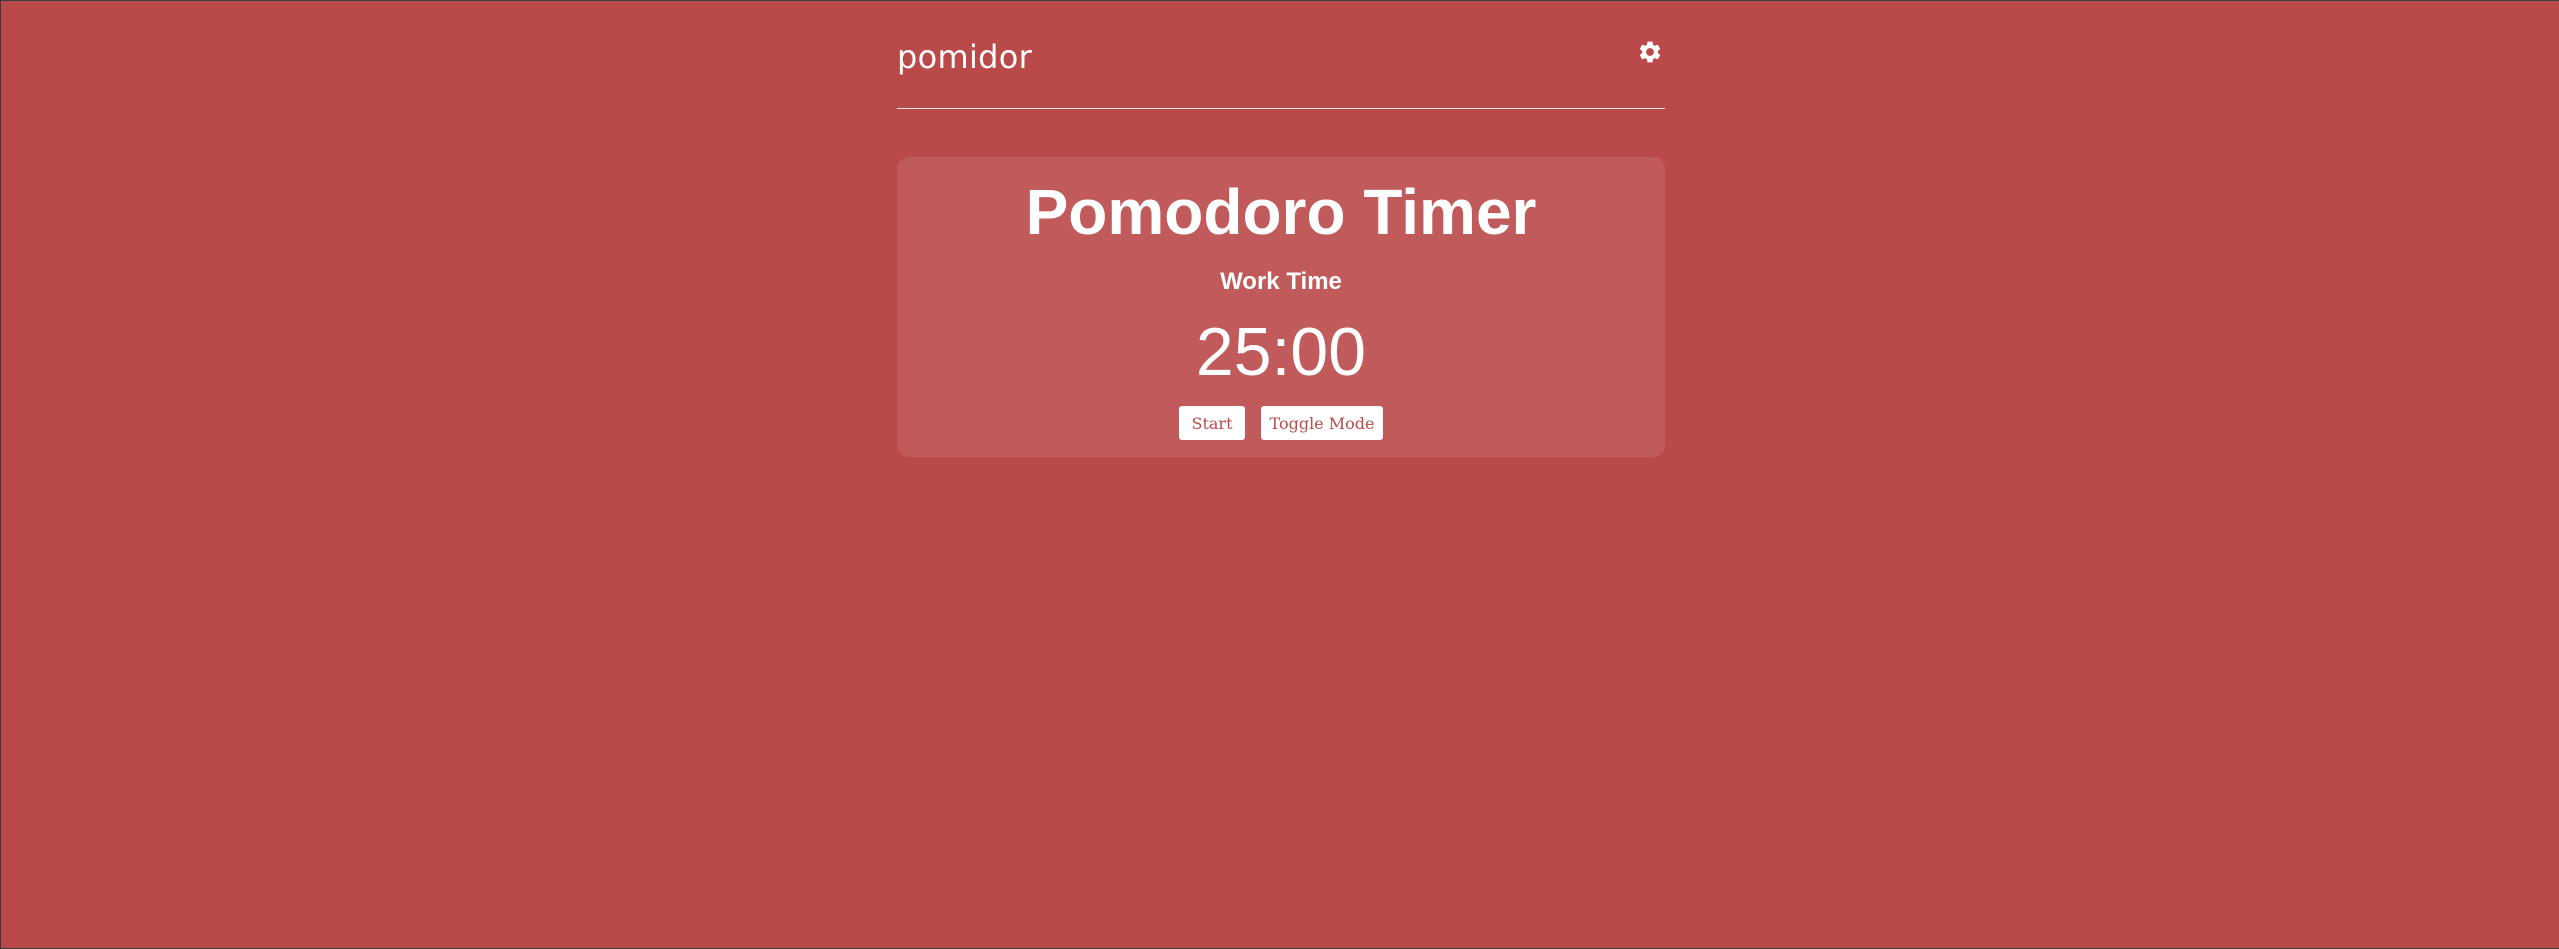 The height and width of the screenshot is (949, 2559). Describe the element at coordinates (1281, 281) in the screenshot. I see `mode-label: Work Time` at that location.